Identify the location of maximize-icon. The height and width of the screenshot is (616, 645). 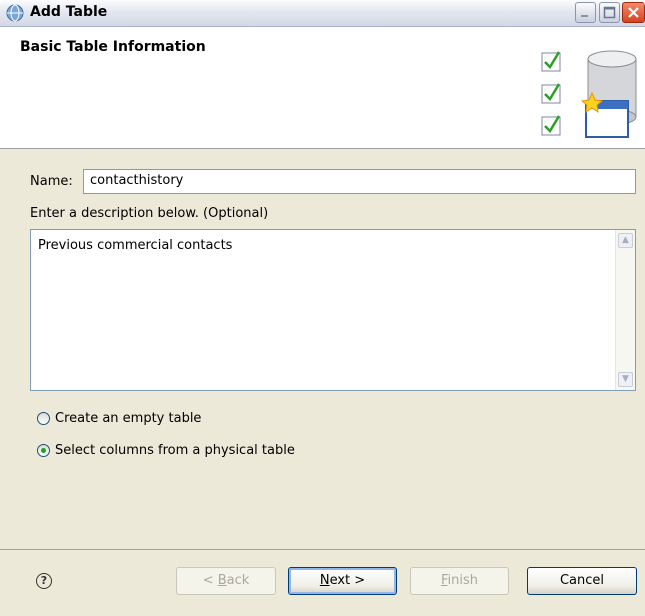
(609, 12).